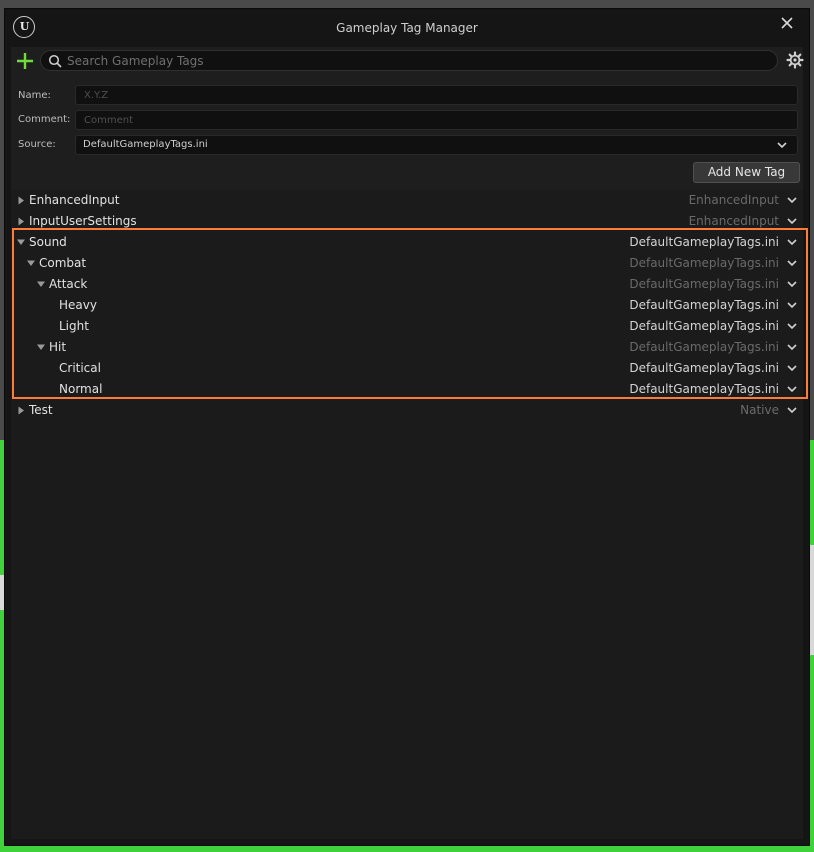 The height and width of the screenshot is (852, 814). Describe the element at coordinates (436, 95) in the screenshot. I see `name-field` at that location.